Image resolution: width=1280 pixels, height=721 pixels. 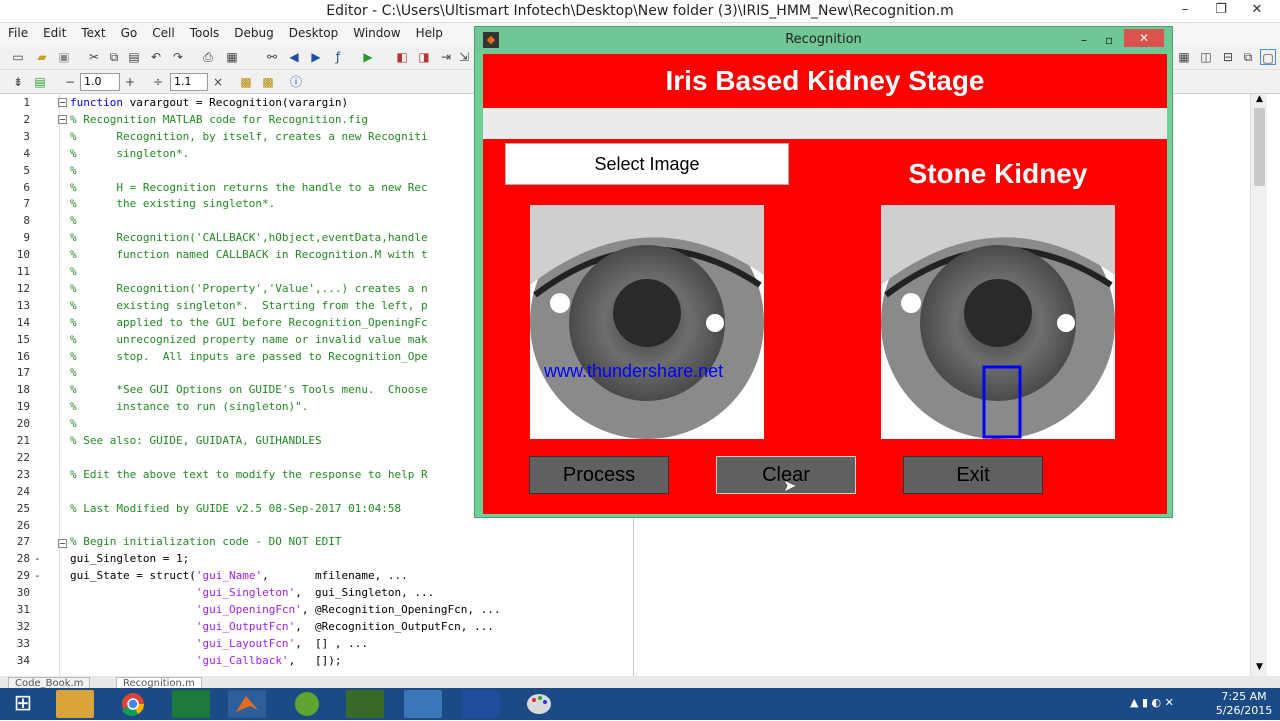 What do you see at coordinates (232, 57) in the screenshot?
I see `find-icon: ▦` at bounding box center [232, 57].